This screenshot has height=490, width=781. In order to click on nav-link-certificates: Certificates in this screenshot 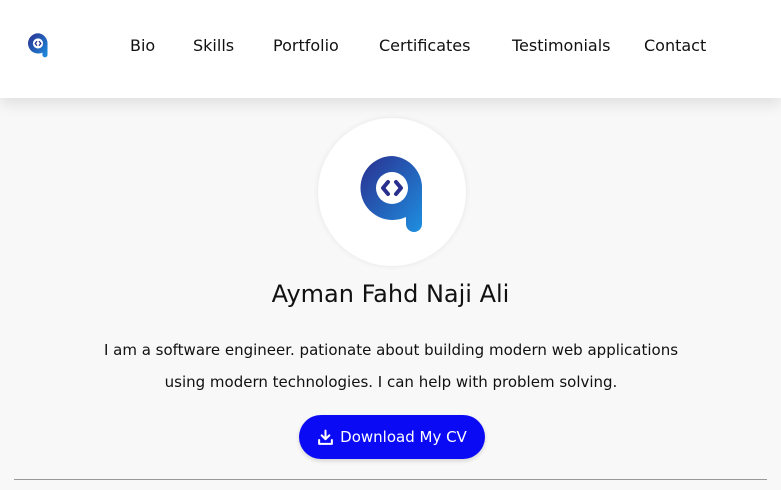, I will do `click(424, 45)`.